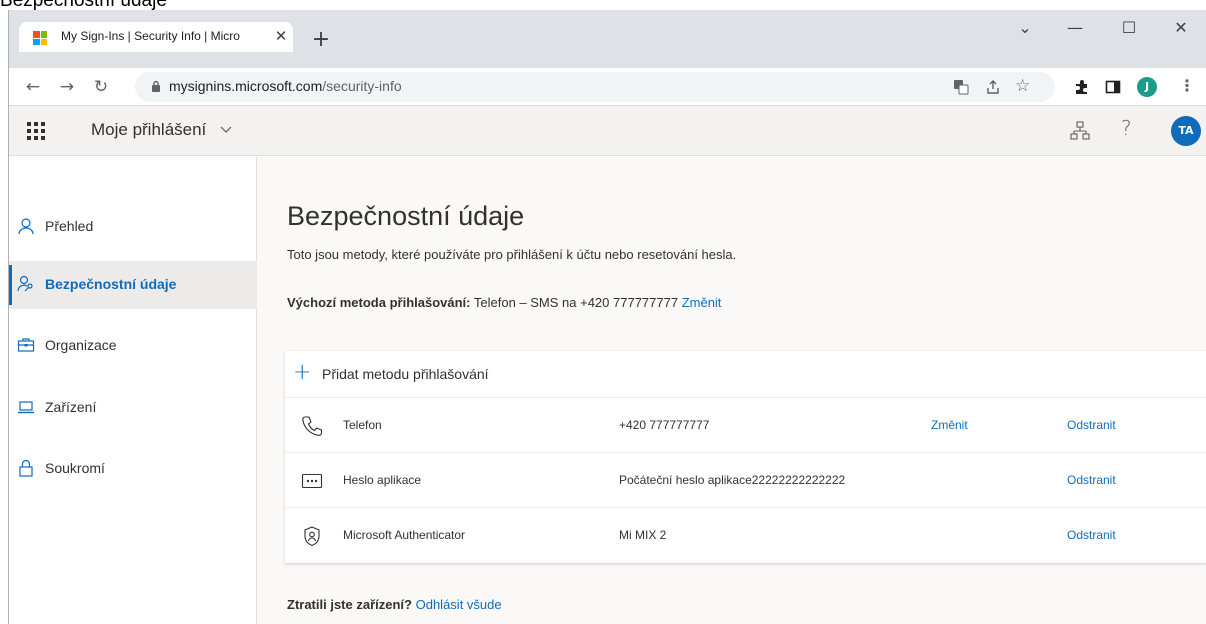  What do you see at coordinates (312, 426) in the screenshot?
I see `phone-icon` at bounding box center [312, 426].